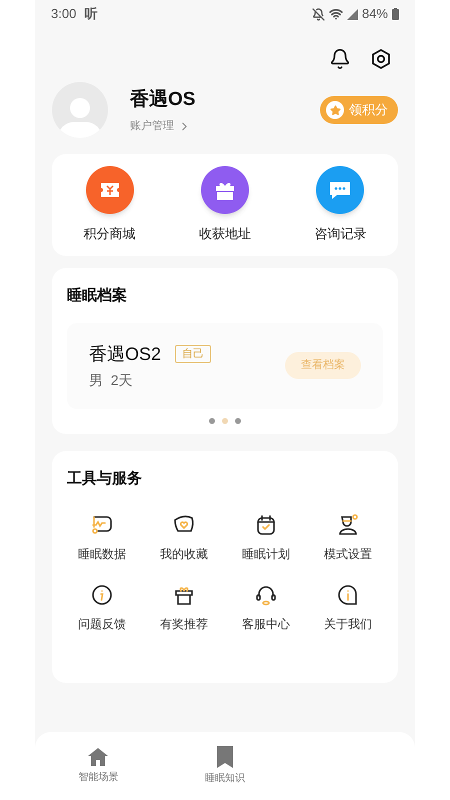 The image size is (450, 800). Describe the element at coordinates (352, 14) in the screenshot. I see `signal-icon` at that location.